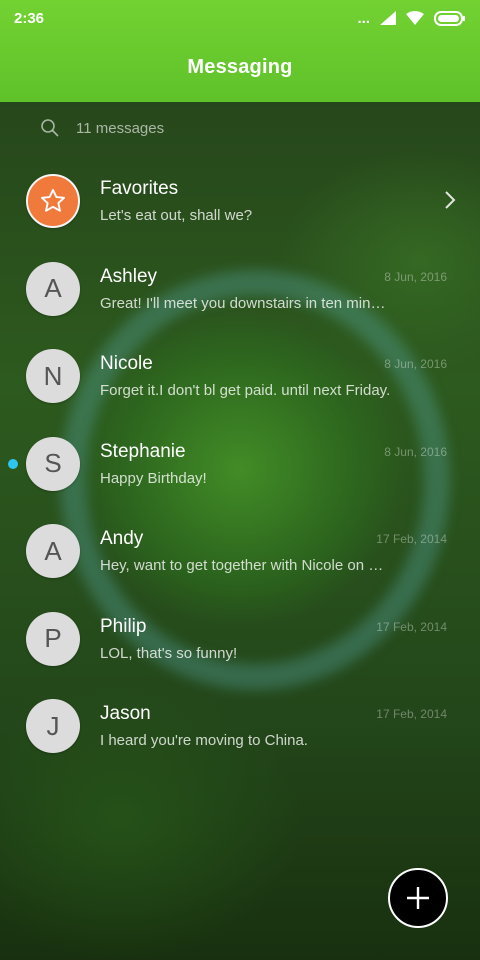 The image size is (480, 960). Describe the element at coordinates (125, 713) in the screenshot. I see `contact-name: Jason` at that location.